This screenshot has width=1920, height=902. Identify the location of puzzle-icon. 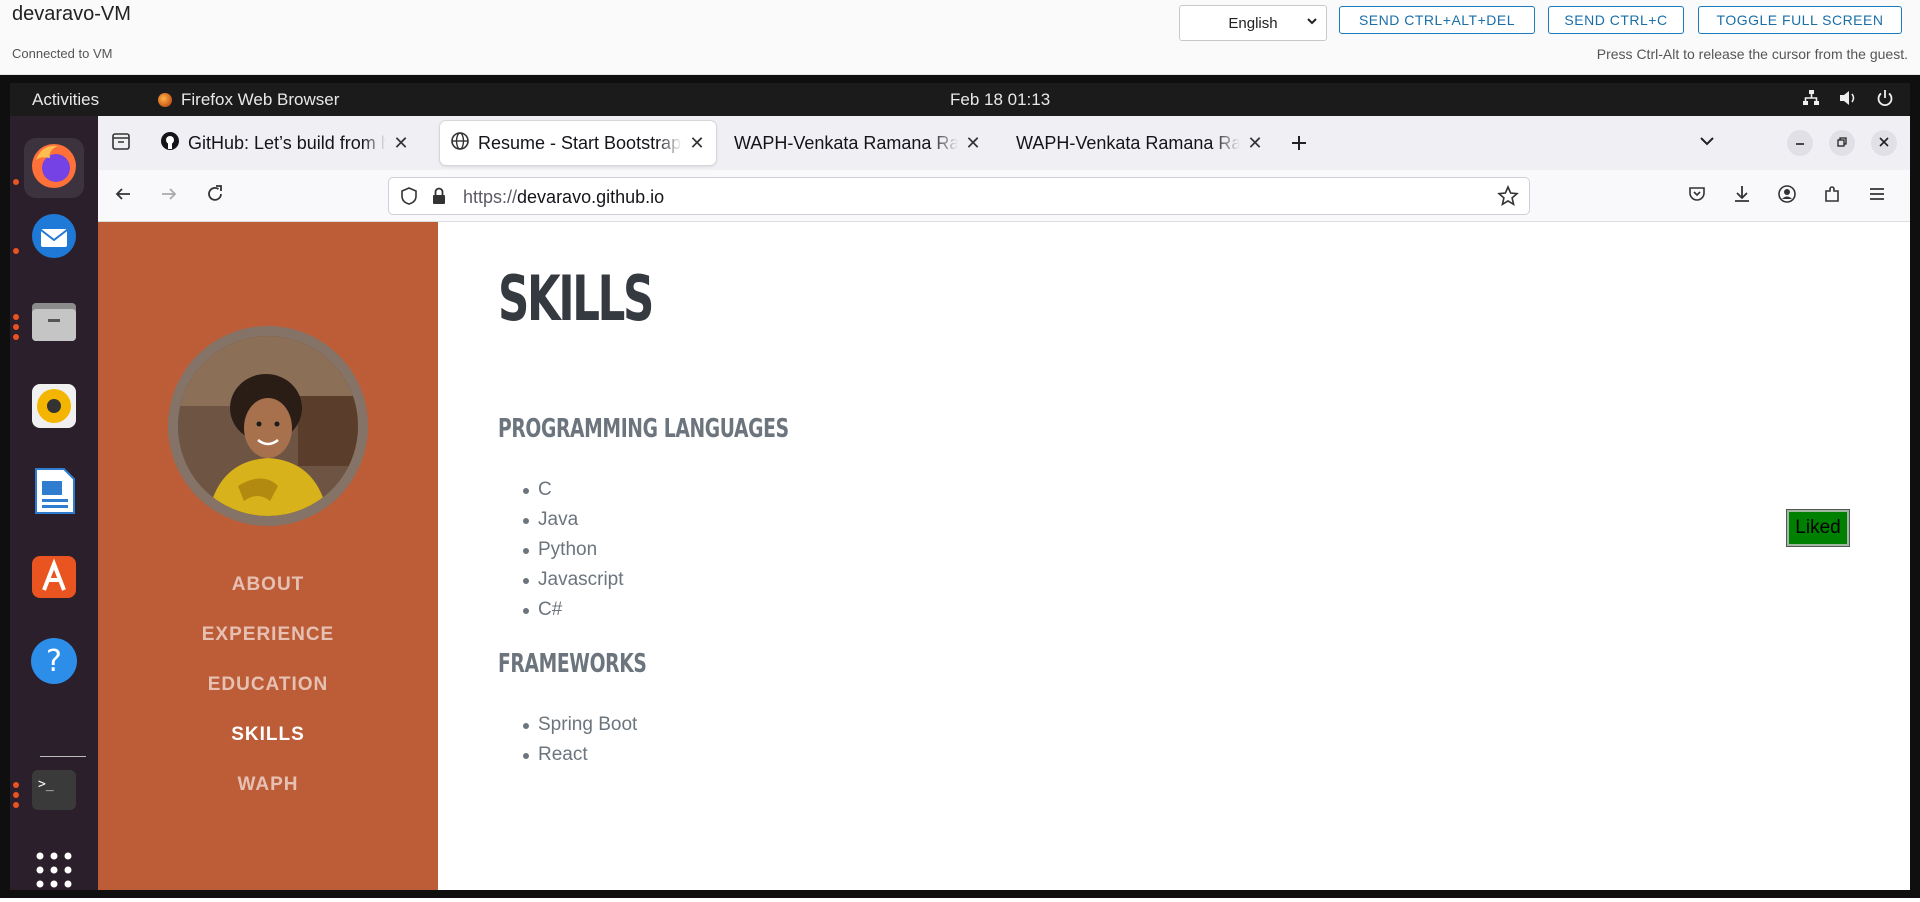
(1832, 196).